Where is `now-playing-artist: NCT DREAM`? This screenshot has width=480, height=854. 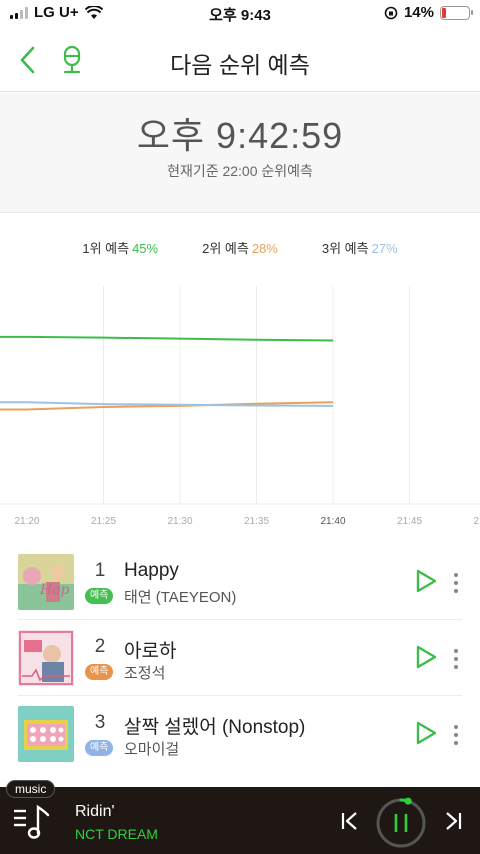
now-playing-artist: NCT DREAM is located at coordinates (116, 834).